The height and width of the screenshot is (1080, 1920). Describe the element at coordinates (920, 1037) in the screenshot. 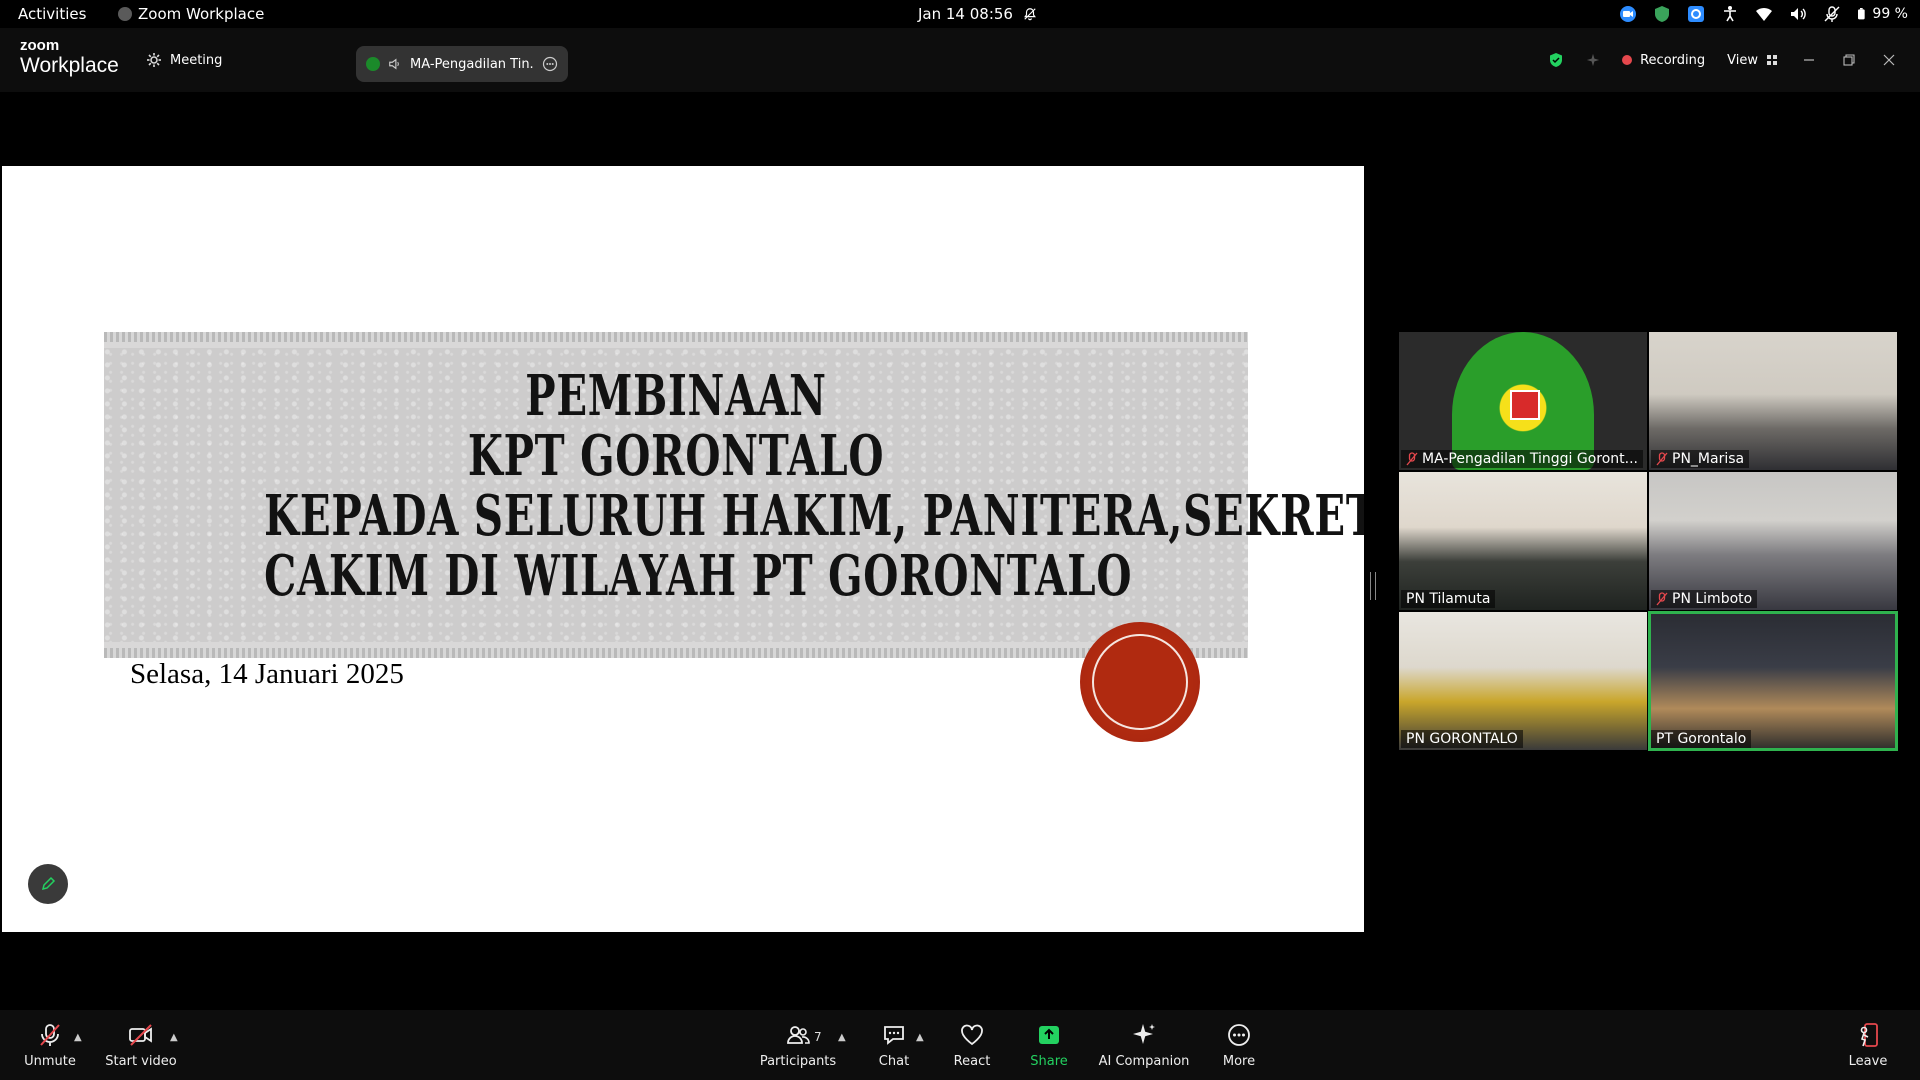

I see `chat-options-caret: ▲` at that location.